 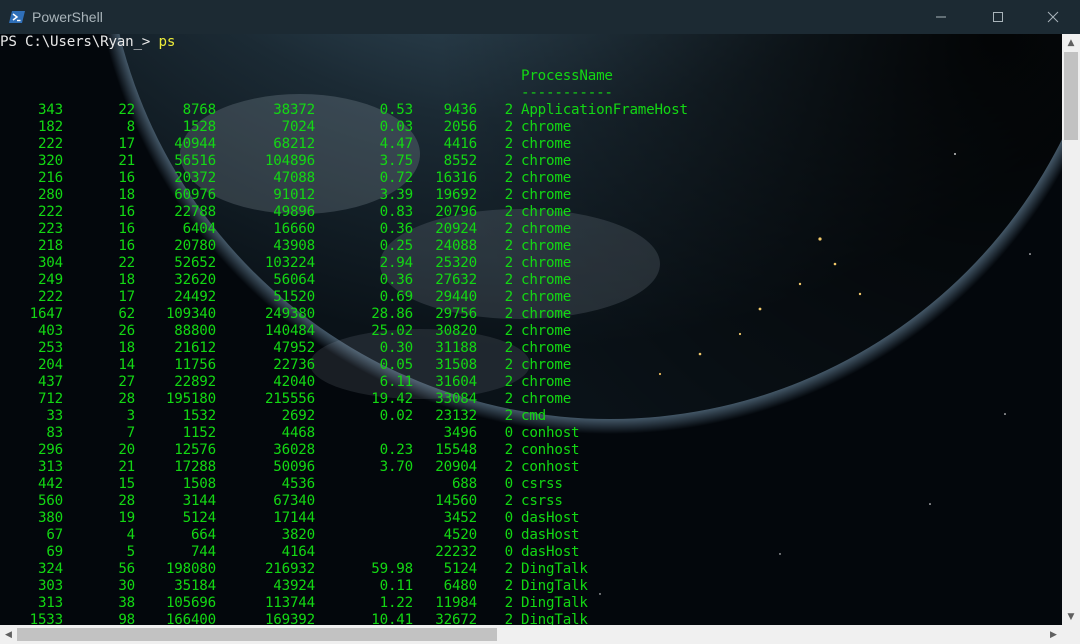 What do you see at coordinates (289, 161) in the screenshot?
I see `cell-ws: 104896` at bounding box center [289, 161].